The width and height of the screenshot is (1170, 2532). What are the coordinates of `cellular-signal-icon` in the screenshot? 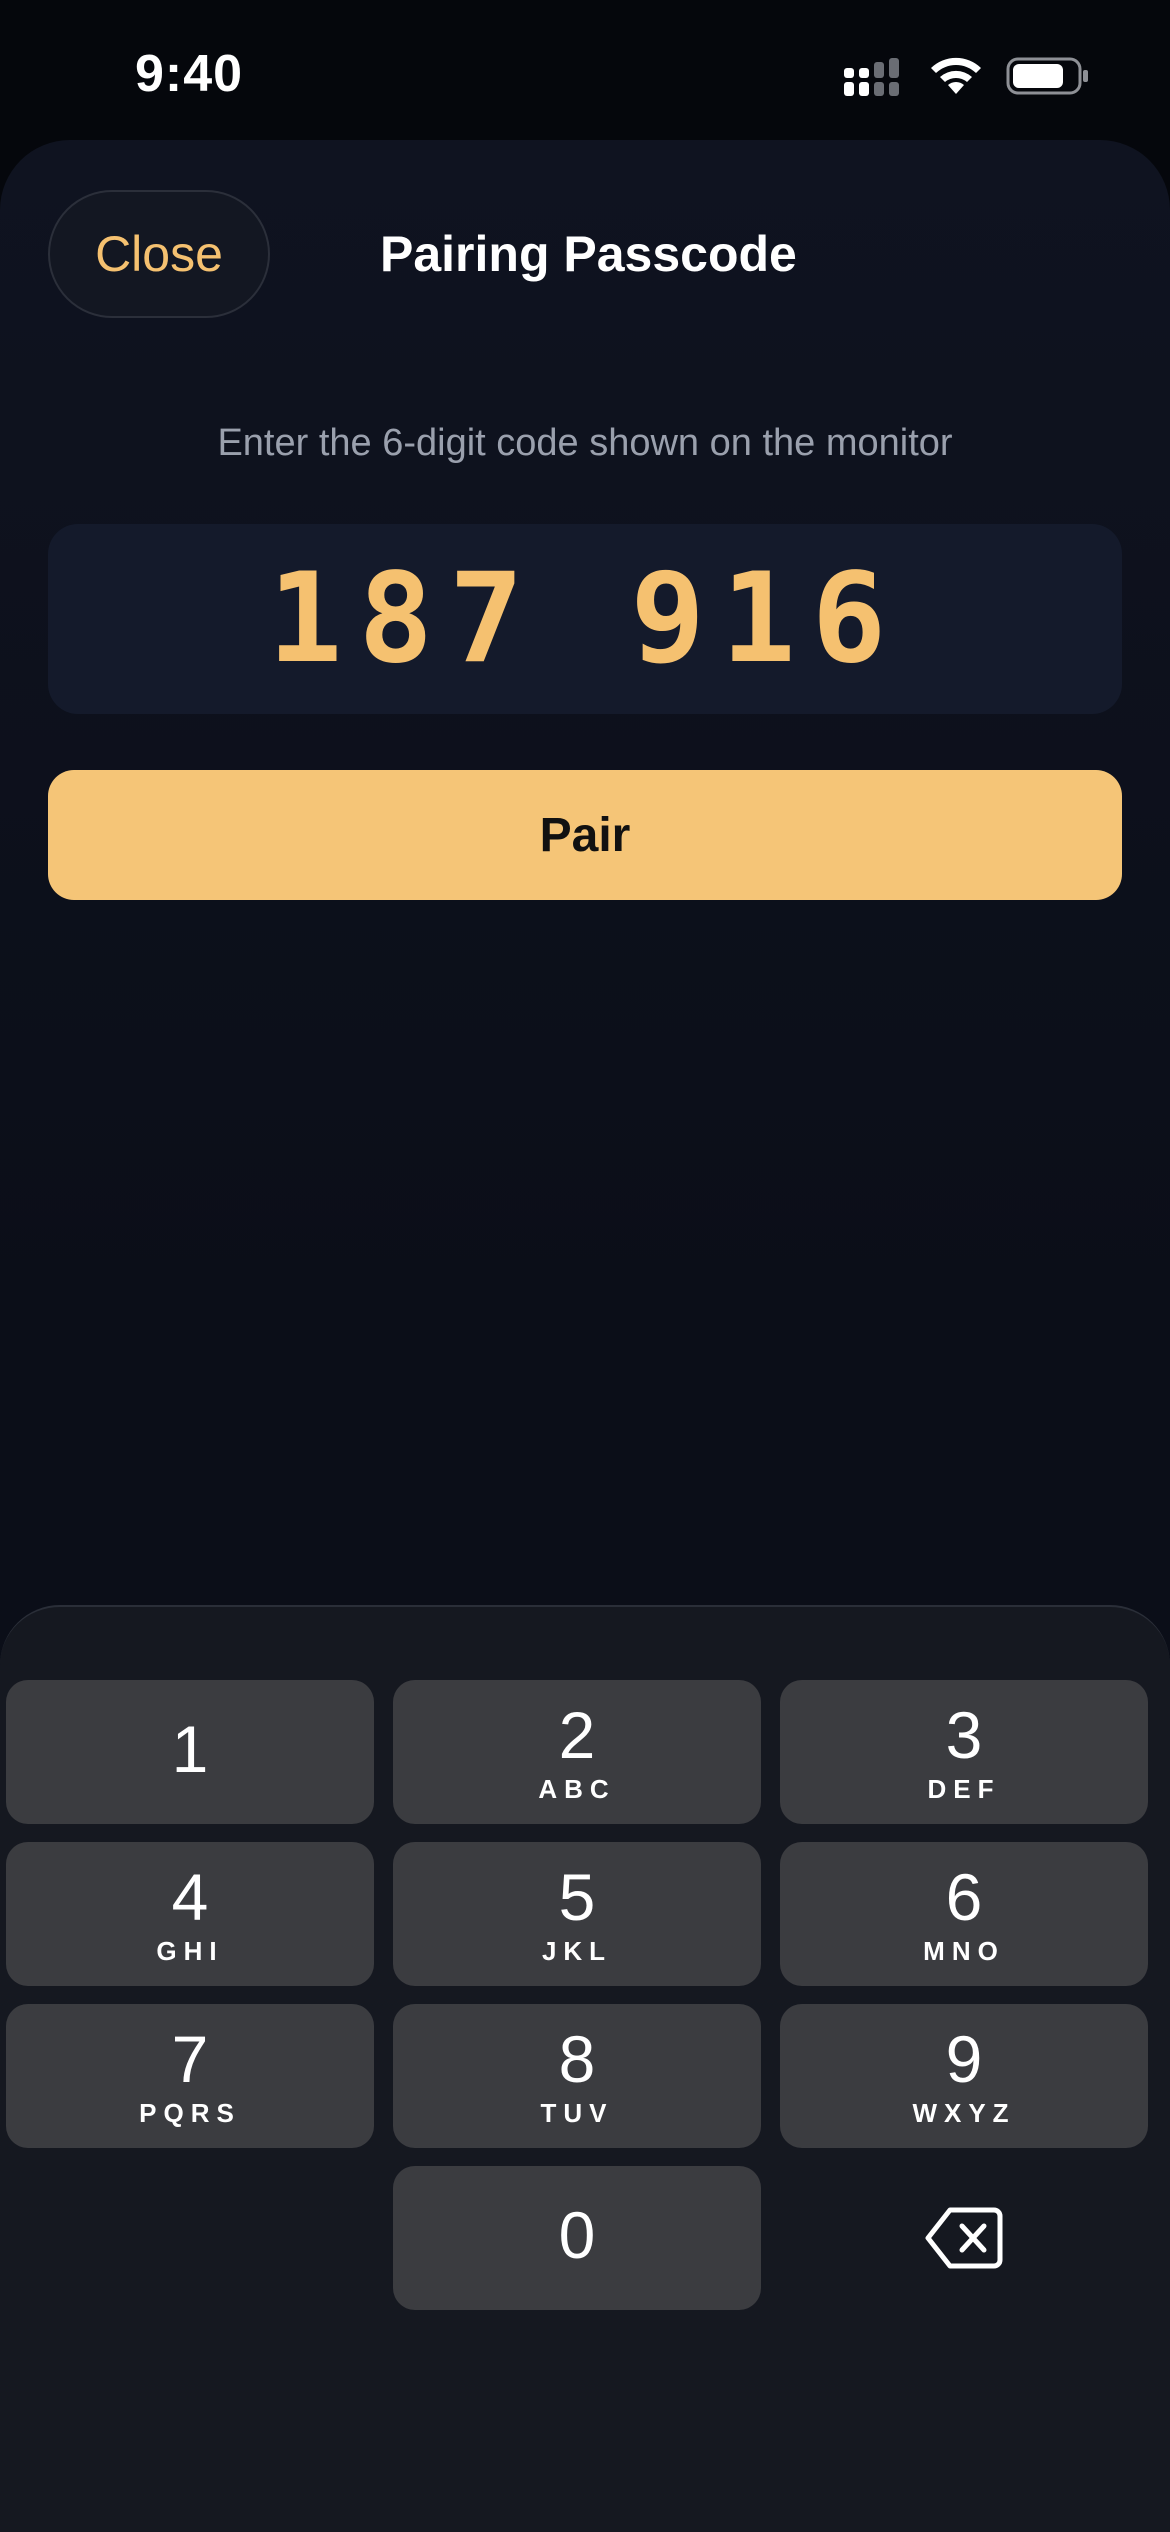 It's located at (875, 77).